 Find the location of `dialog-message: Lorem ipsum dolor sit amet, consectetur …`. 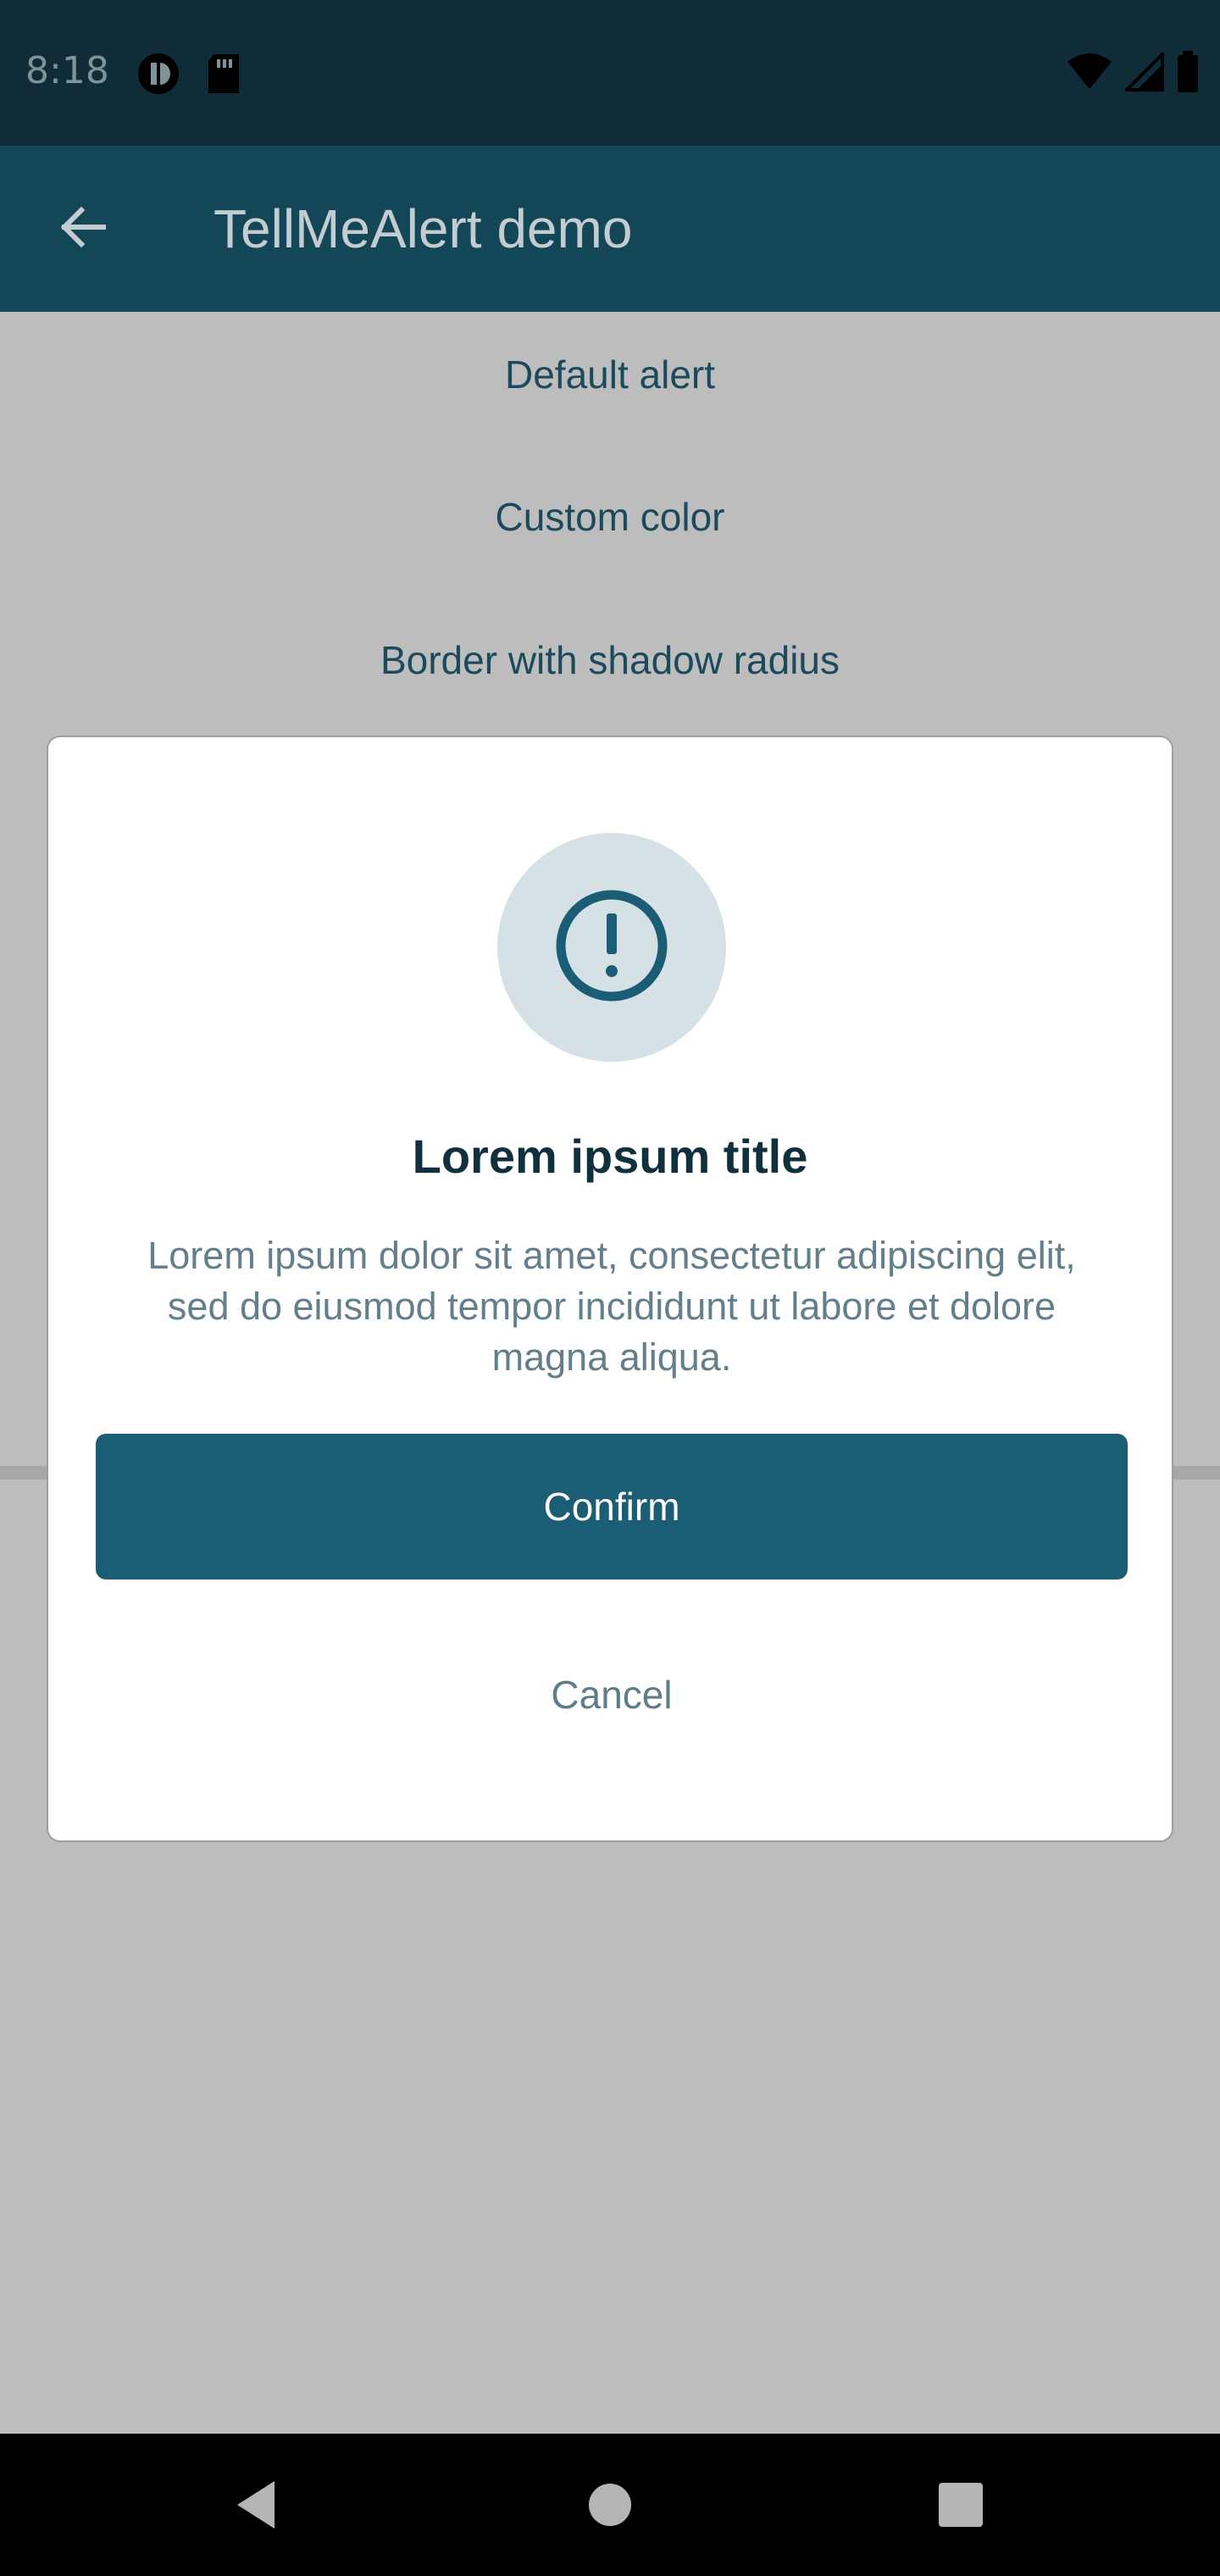

dialog-message: Lorem ipsum dolor sit amet, consectetur … is located at coordinates (611, 1306).